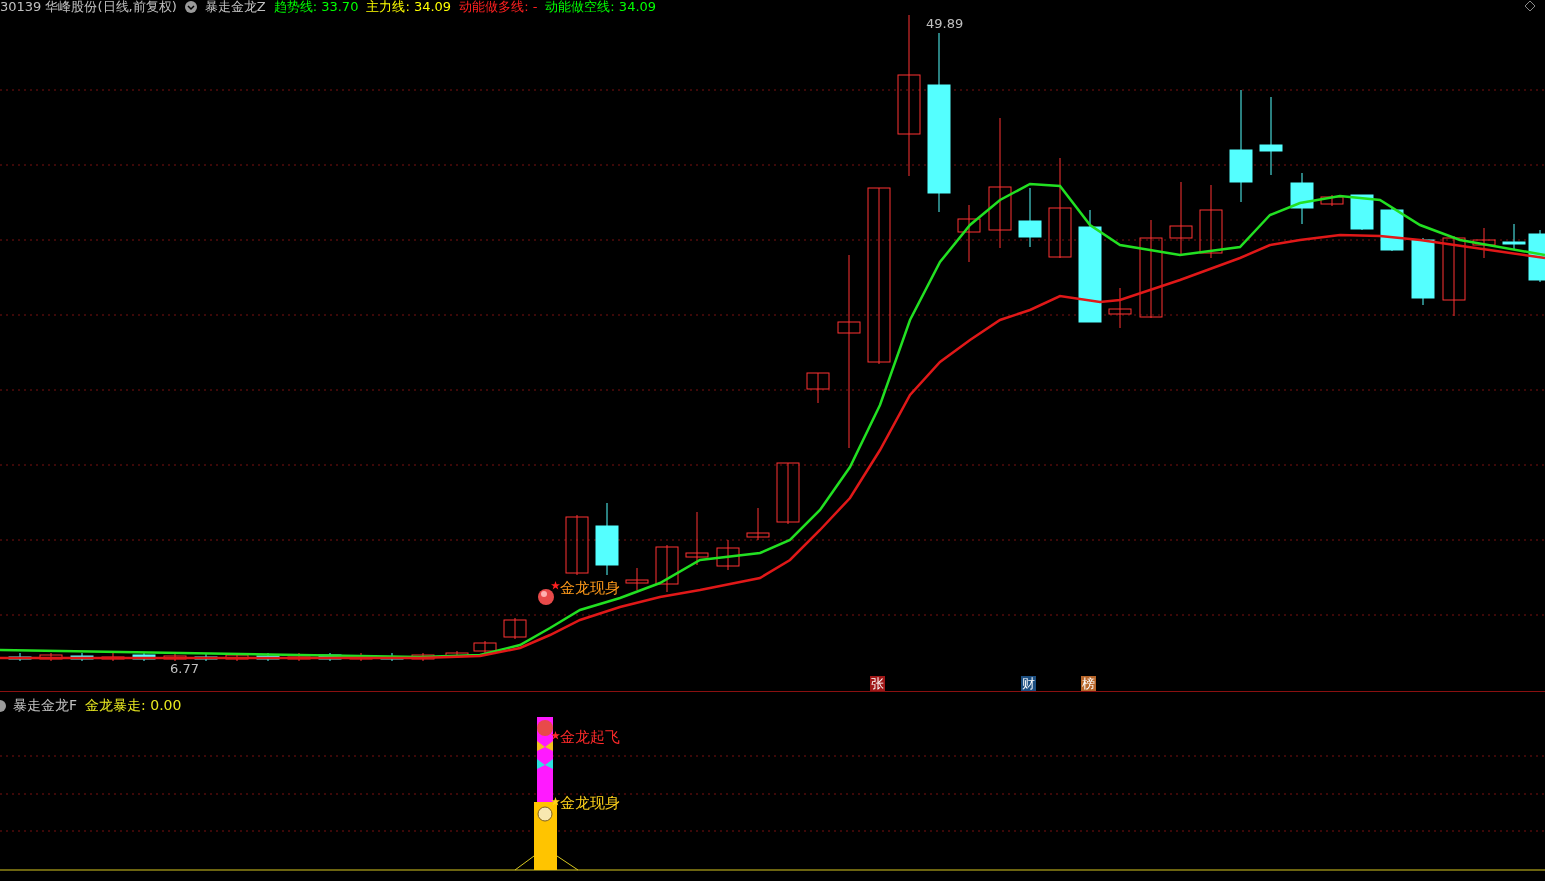  I want to click on low-price-label: 6.77, so click(184, 669).